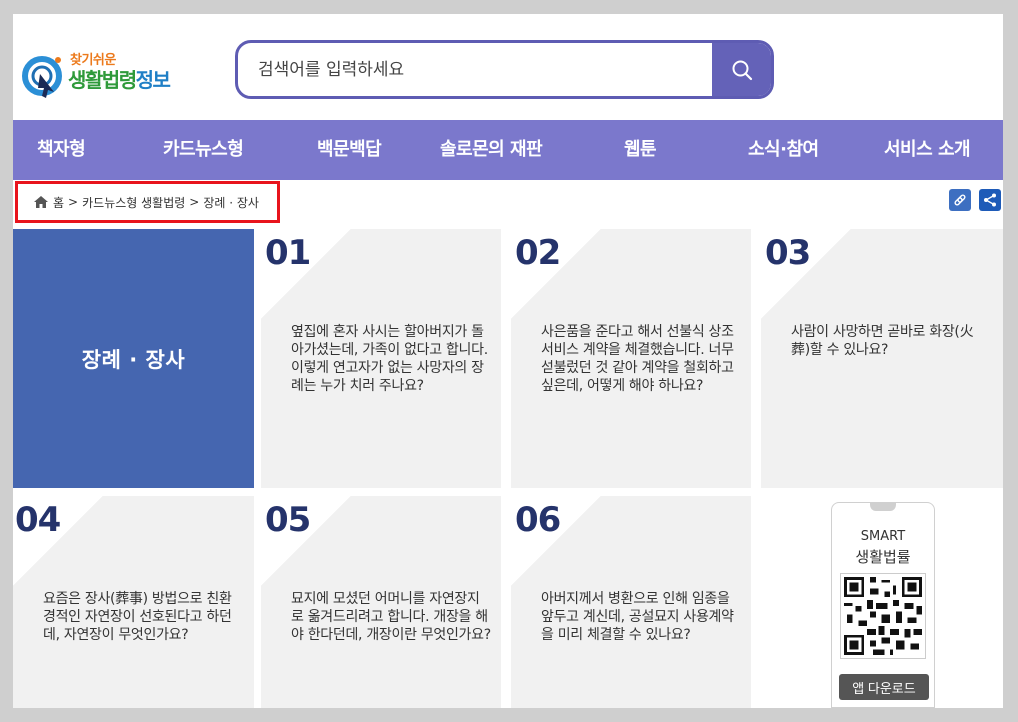  Describe the element at coordinates (538, 520) in the screenshot. I see `card-number: 06` at that location.